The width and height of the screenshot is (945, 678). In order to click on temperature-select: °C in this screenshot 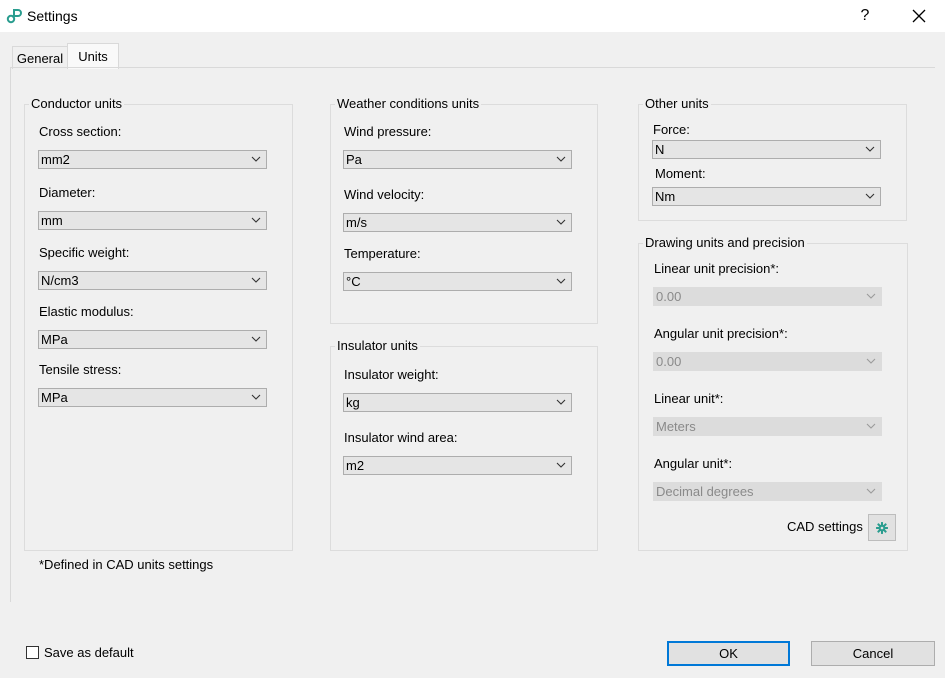, I will do `click(457, 281)`.